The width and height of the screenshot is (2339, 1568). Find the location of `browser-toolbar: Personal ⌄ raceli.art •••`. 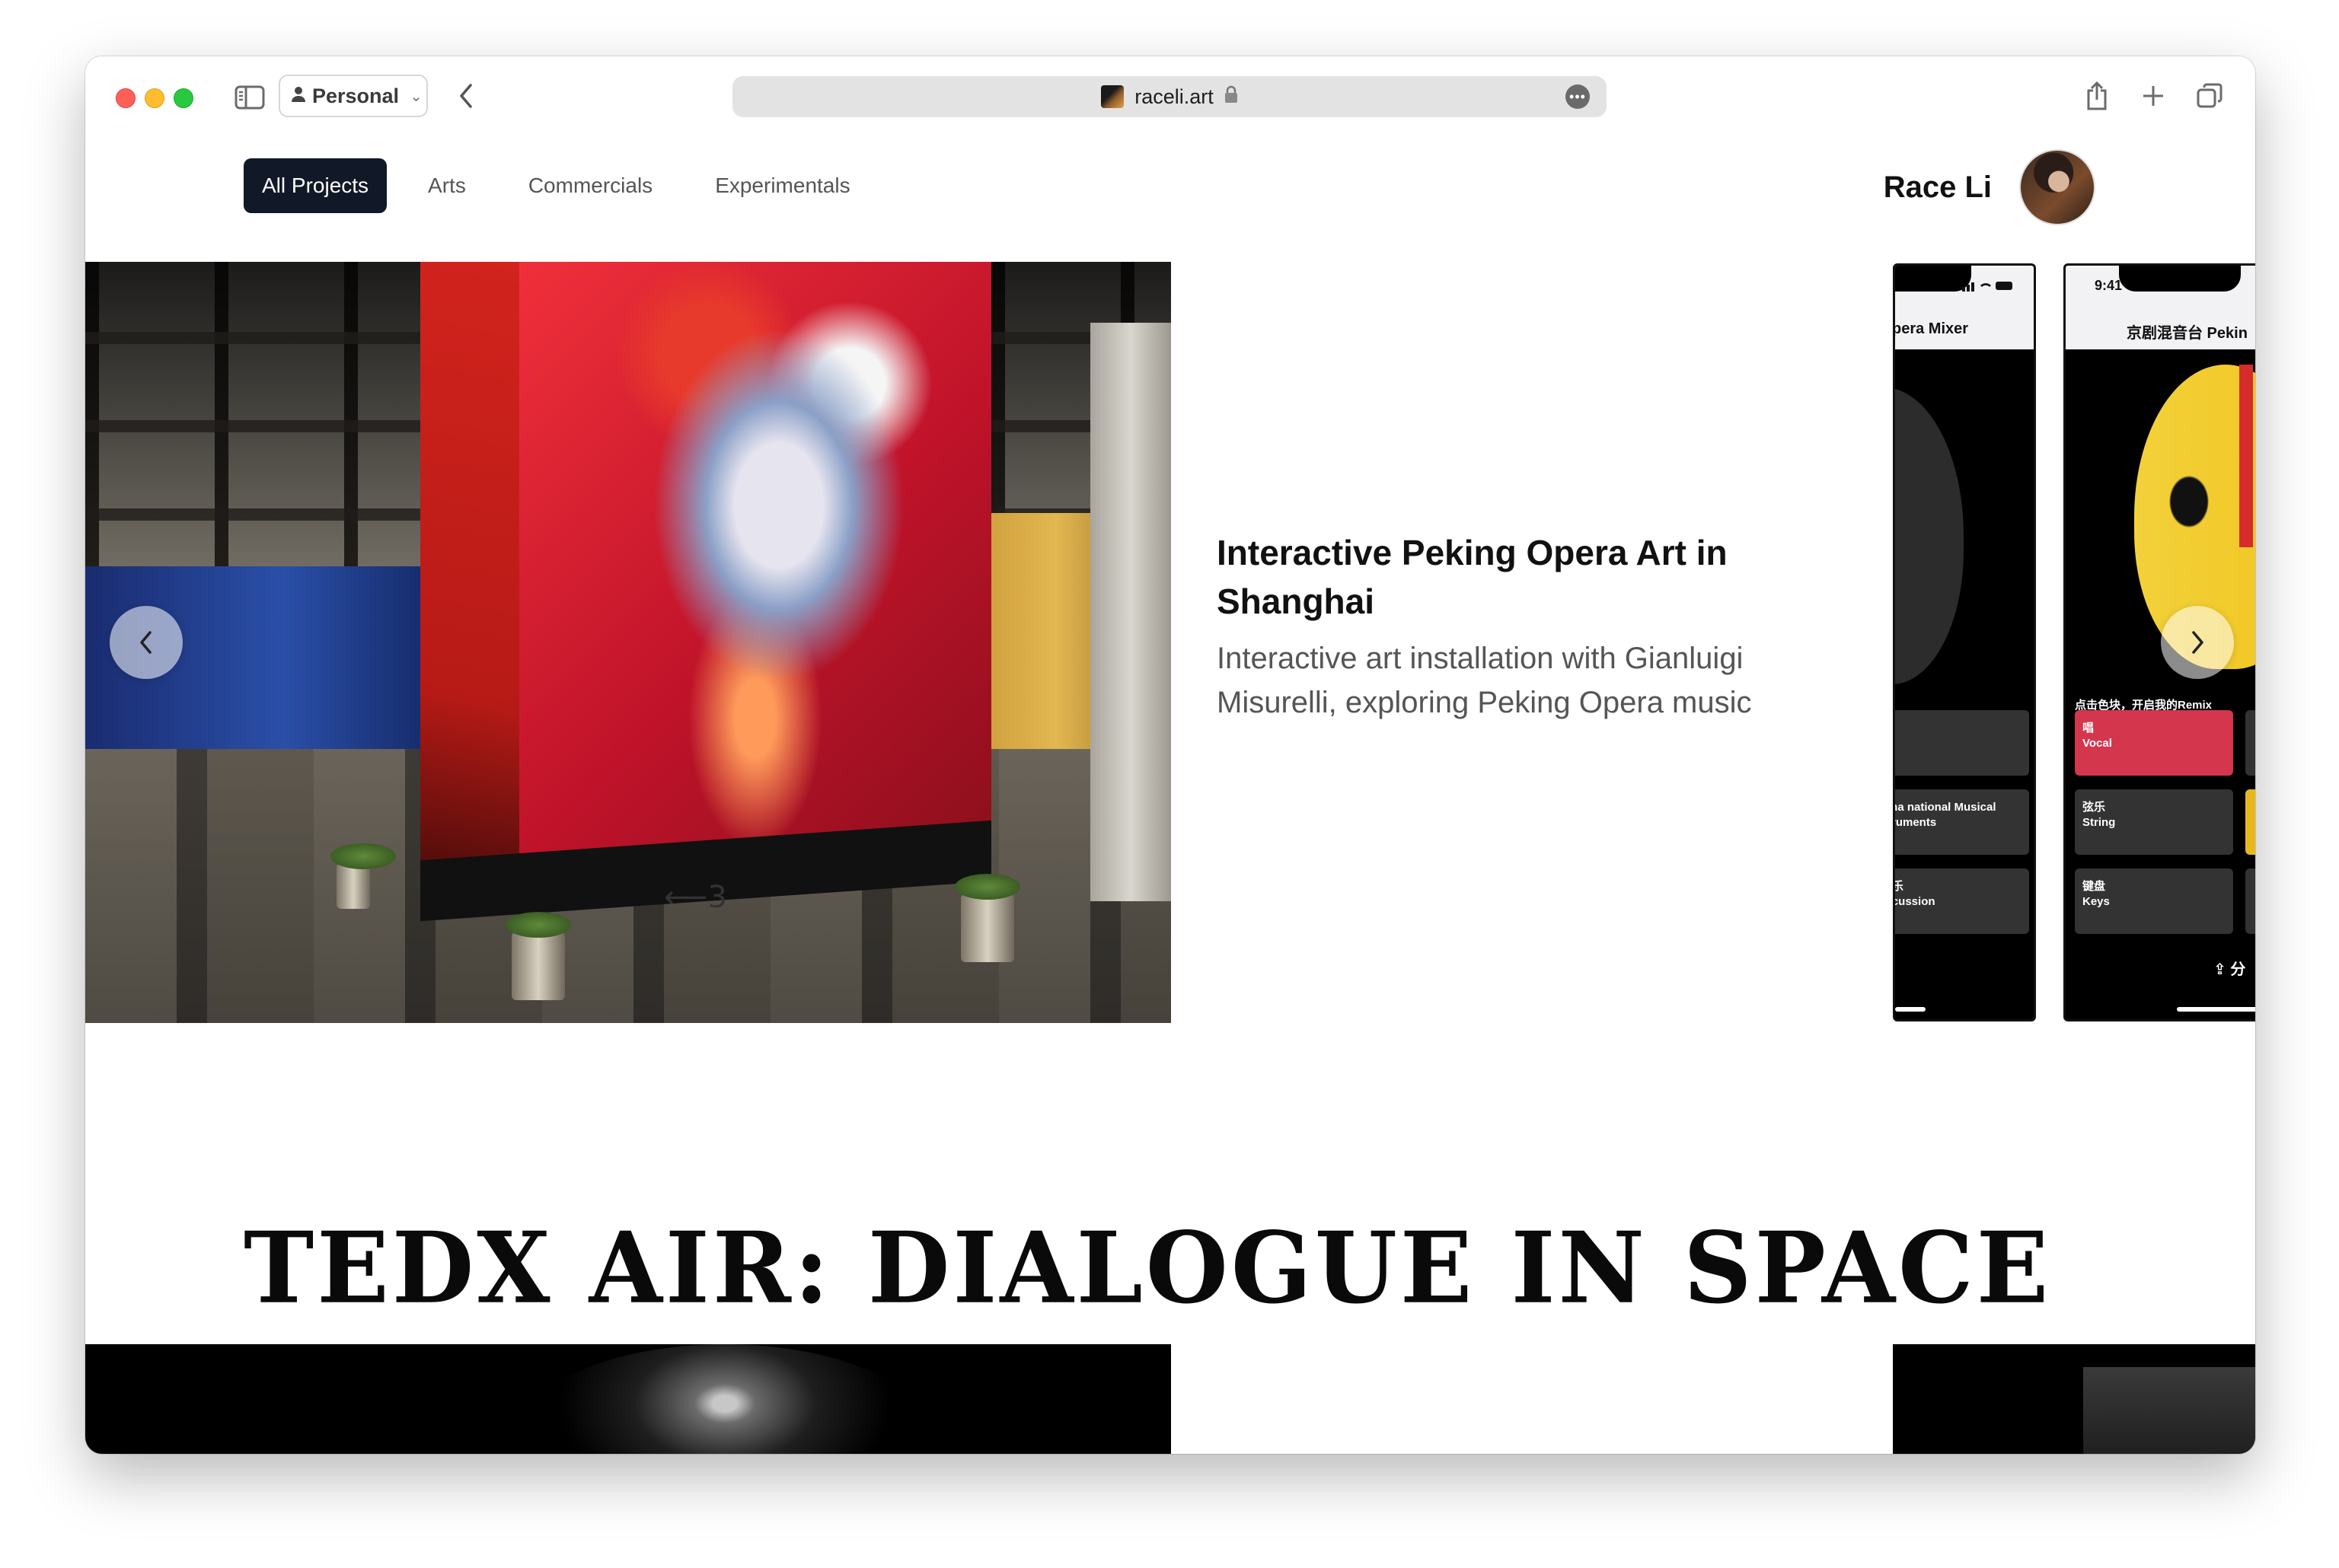

browser-toolbar: Personal ⌄ raceli.art ••• is located at coordinates (1170, 96).